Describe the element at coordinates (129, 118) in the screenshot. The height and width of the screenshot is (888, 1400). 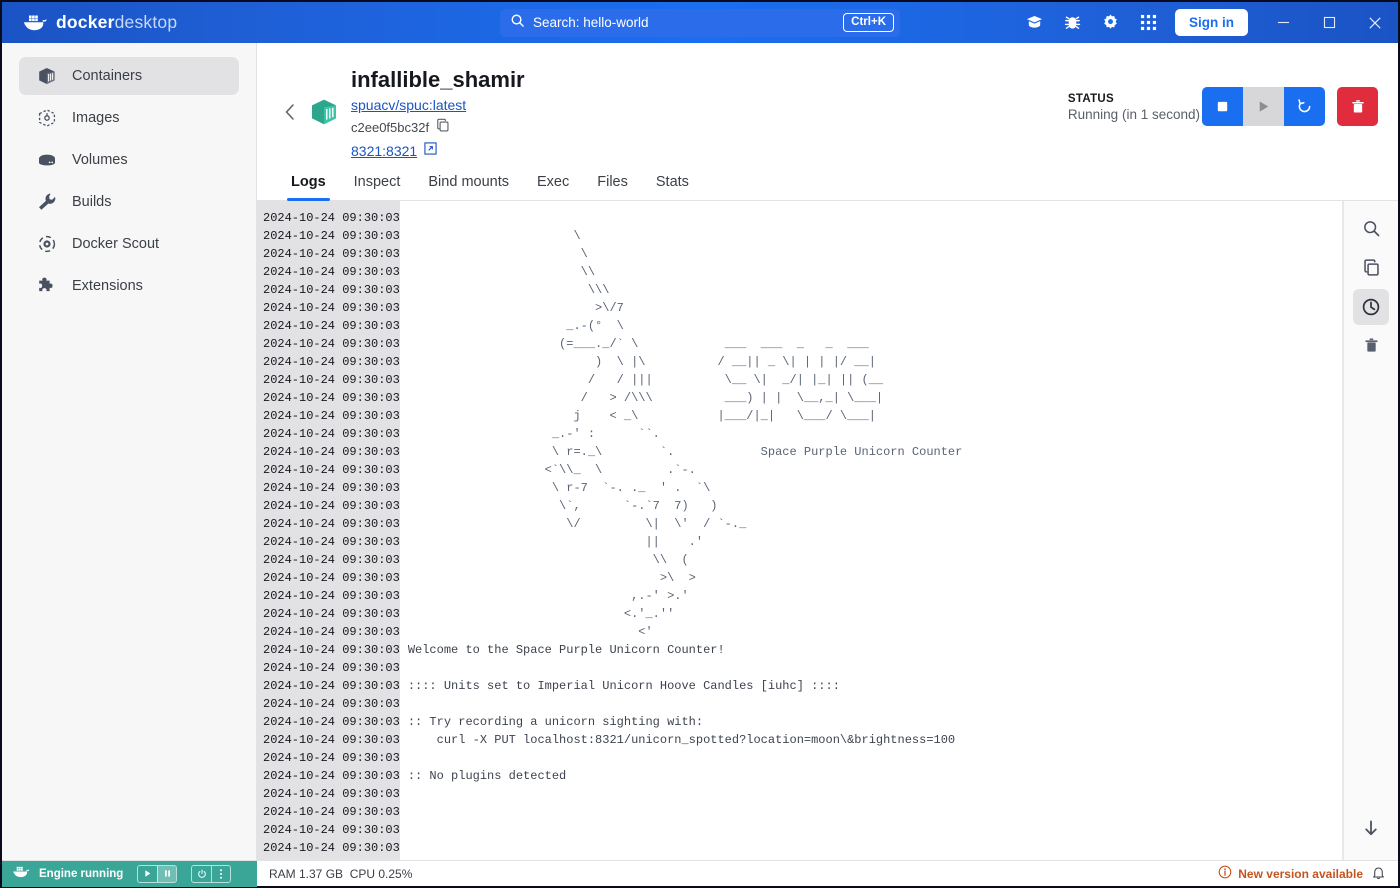
I see `sidebar-item-images: Images` at that location.